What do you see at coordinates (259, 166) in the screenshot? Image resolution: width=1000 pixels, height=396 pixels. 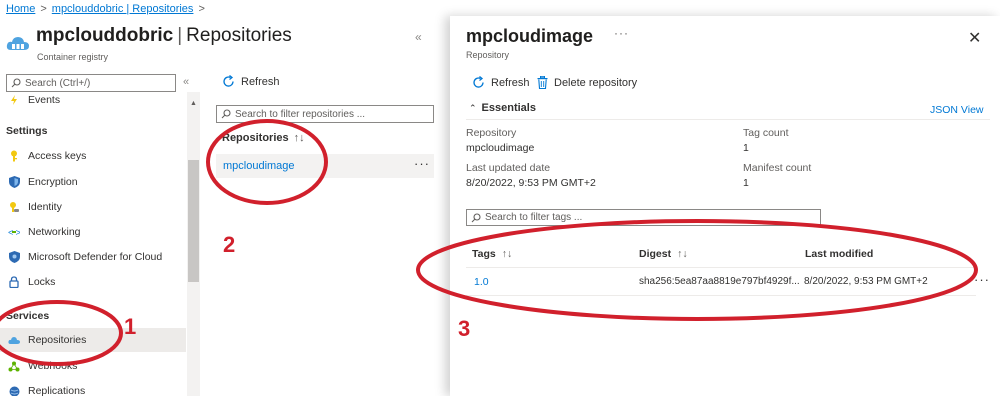 I see `repository-link: mpcloudimage` at bounding box center [259, 166].